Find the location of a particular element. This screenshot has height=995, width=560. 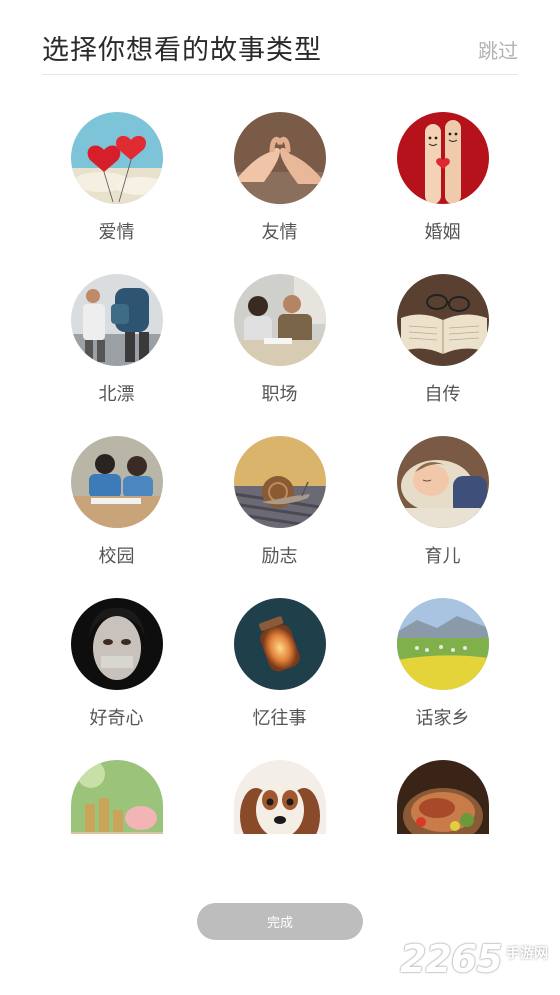

students-classroom-icon is located at coordinates (116, 482).